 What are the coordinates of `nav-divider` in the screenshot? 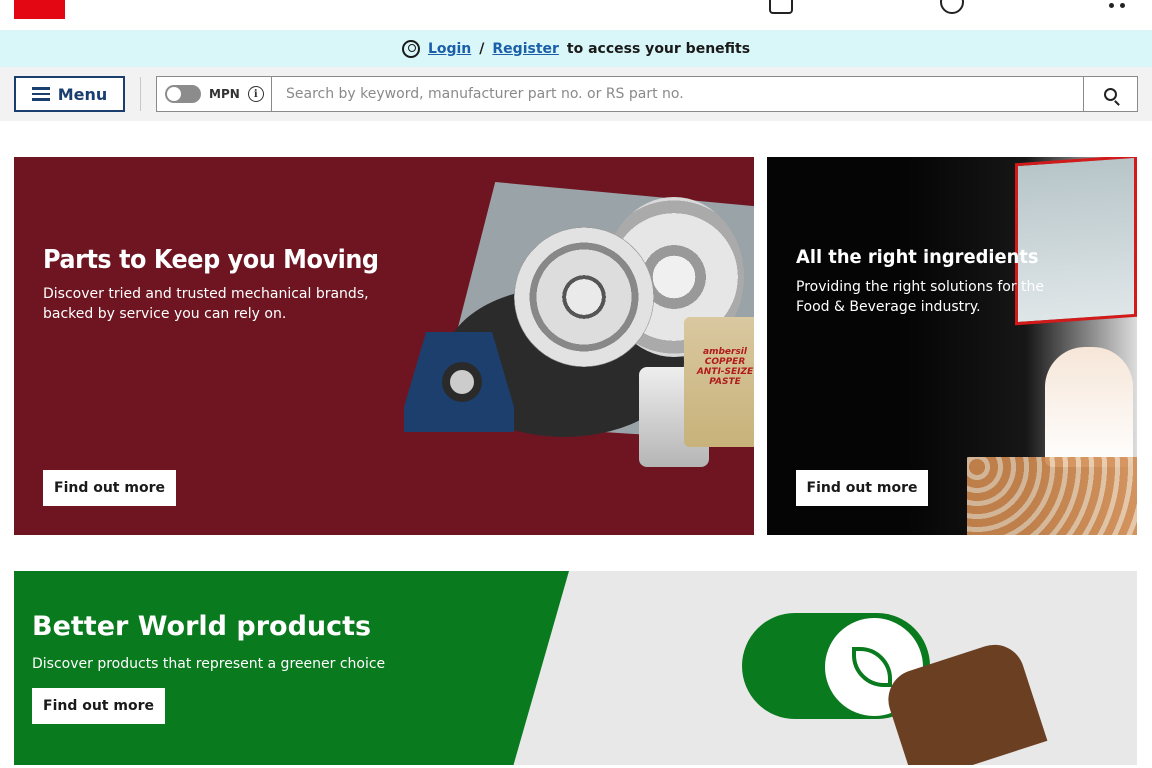 It's located at (140, 94).